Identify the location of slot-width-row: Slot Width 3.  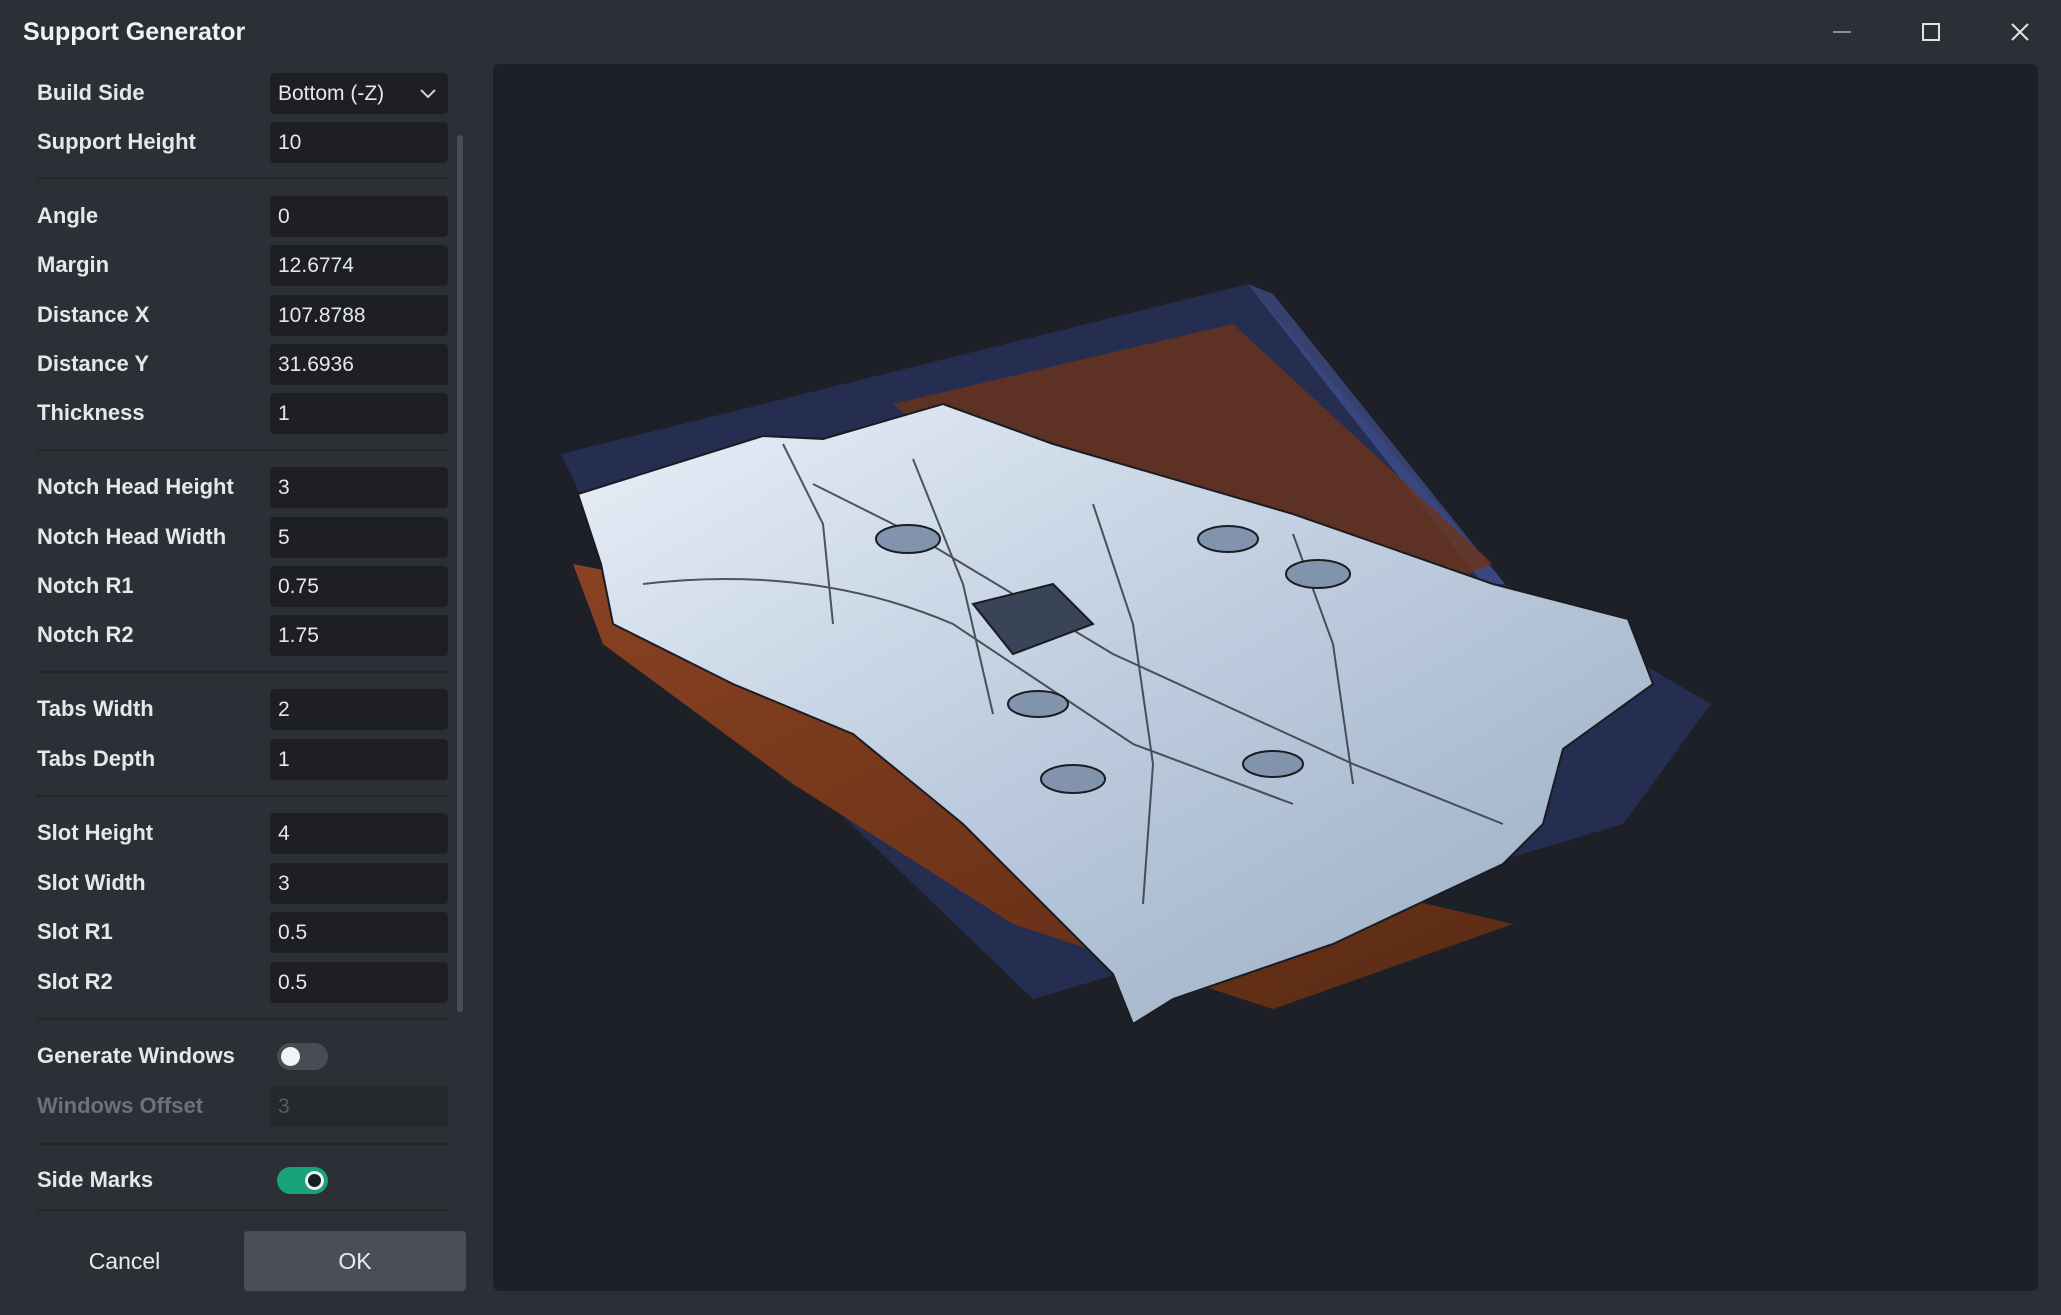
(242, 883).